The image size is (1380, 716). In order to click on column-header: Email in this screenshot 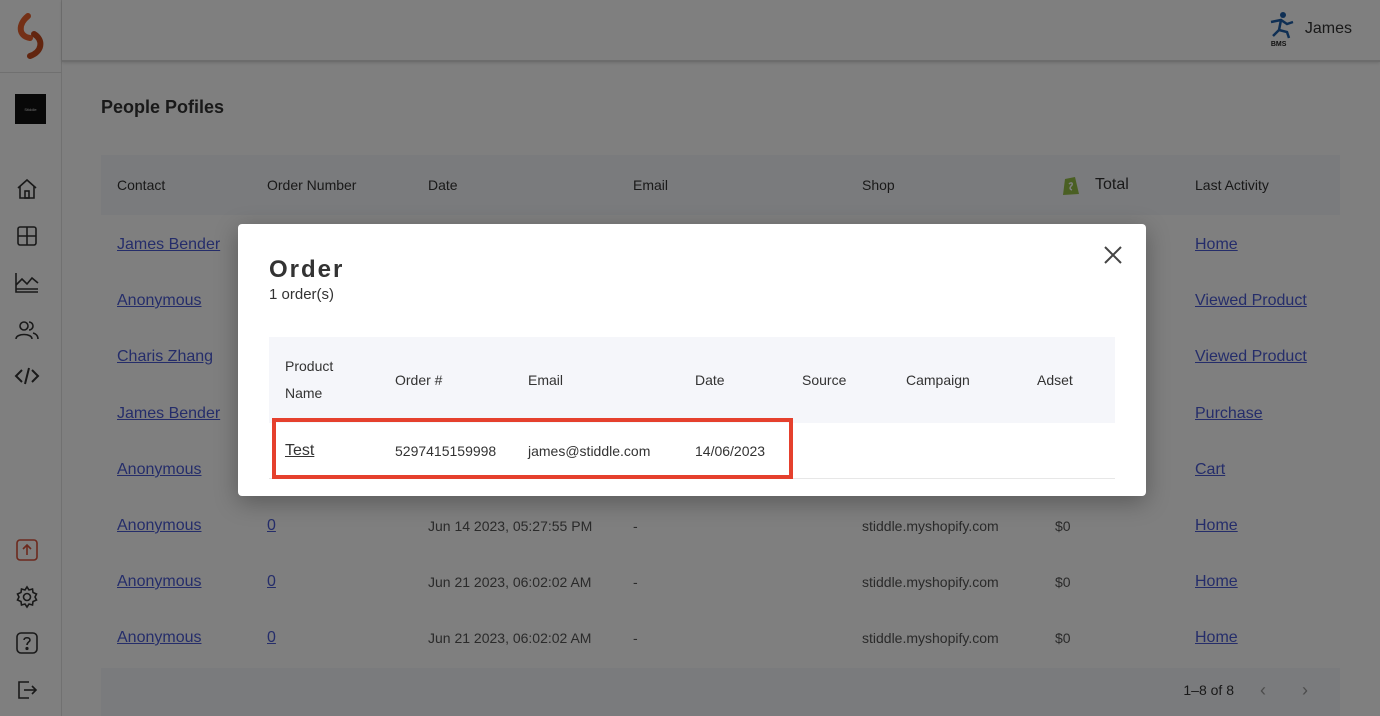, I will do `click(546, 379)`.